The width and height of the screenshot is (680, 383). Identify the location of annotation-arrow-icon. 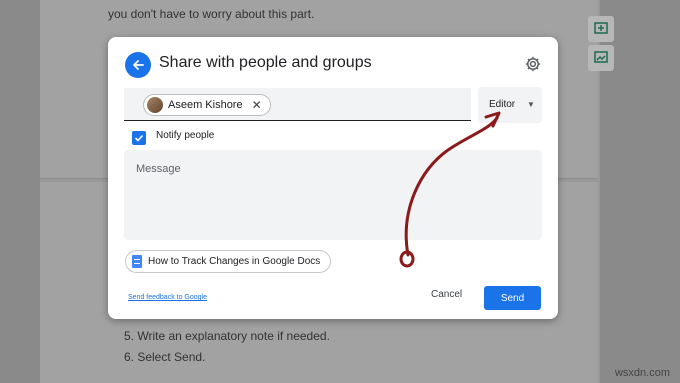
(450, 189).